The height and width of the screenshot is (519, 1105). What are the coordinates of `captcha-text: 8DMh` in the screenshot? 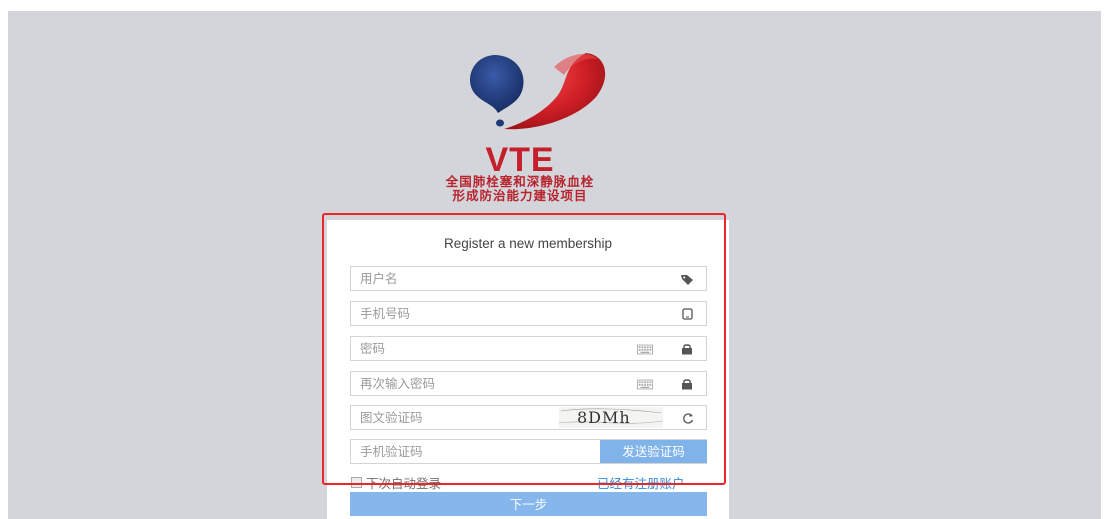 It's located at (604, 417).